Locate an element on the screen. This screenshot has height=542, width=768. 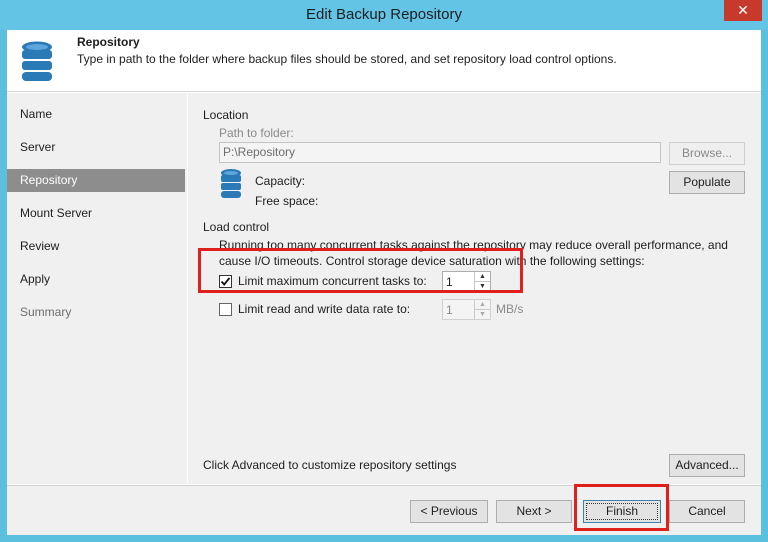
title-bar: Edit Backup Repository ✕ is located at coordinates (384, 15).